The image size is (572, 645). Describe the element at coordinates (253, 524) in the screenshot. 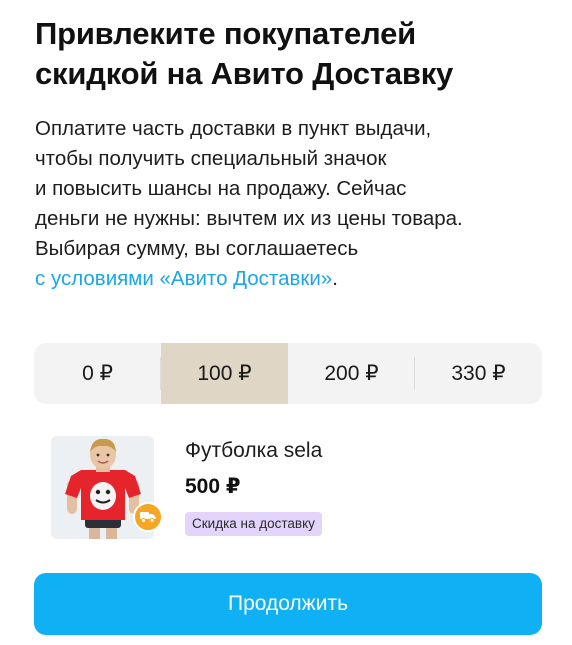

I see `discount-badge: Скидка на доставку` at that location.